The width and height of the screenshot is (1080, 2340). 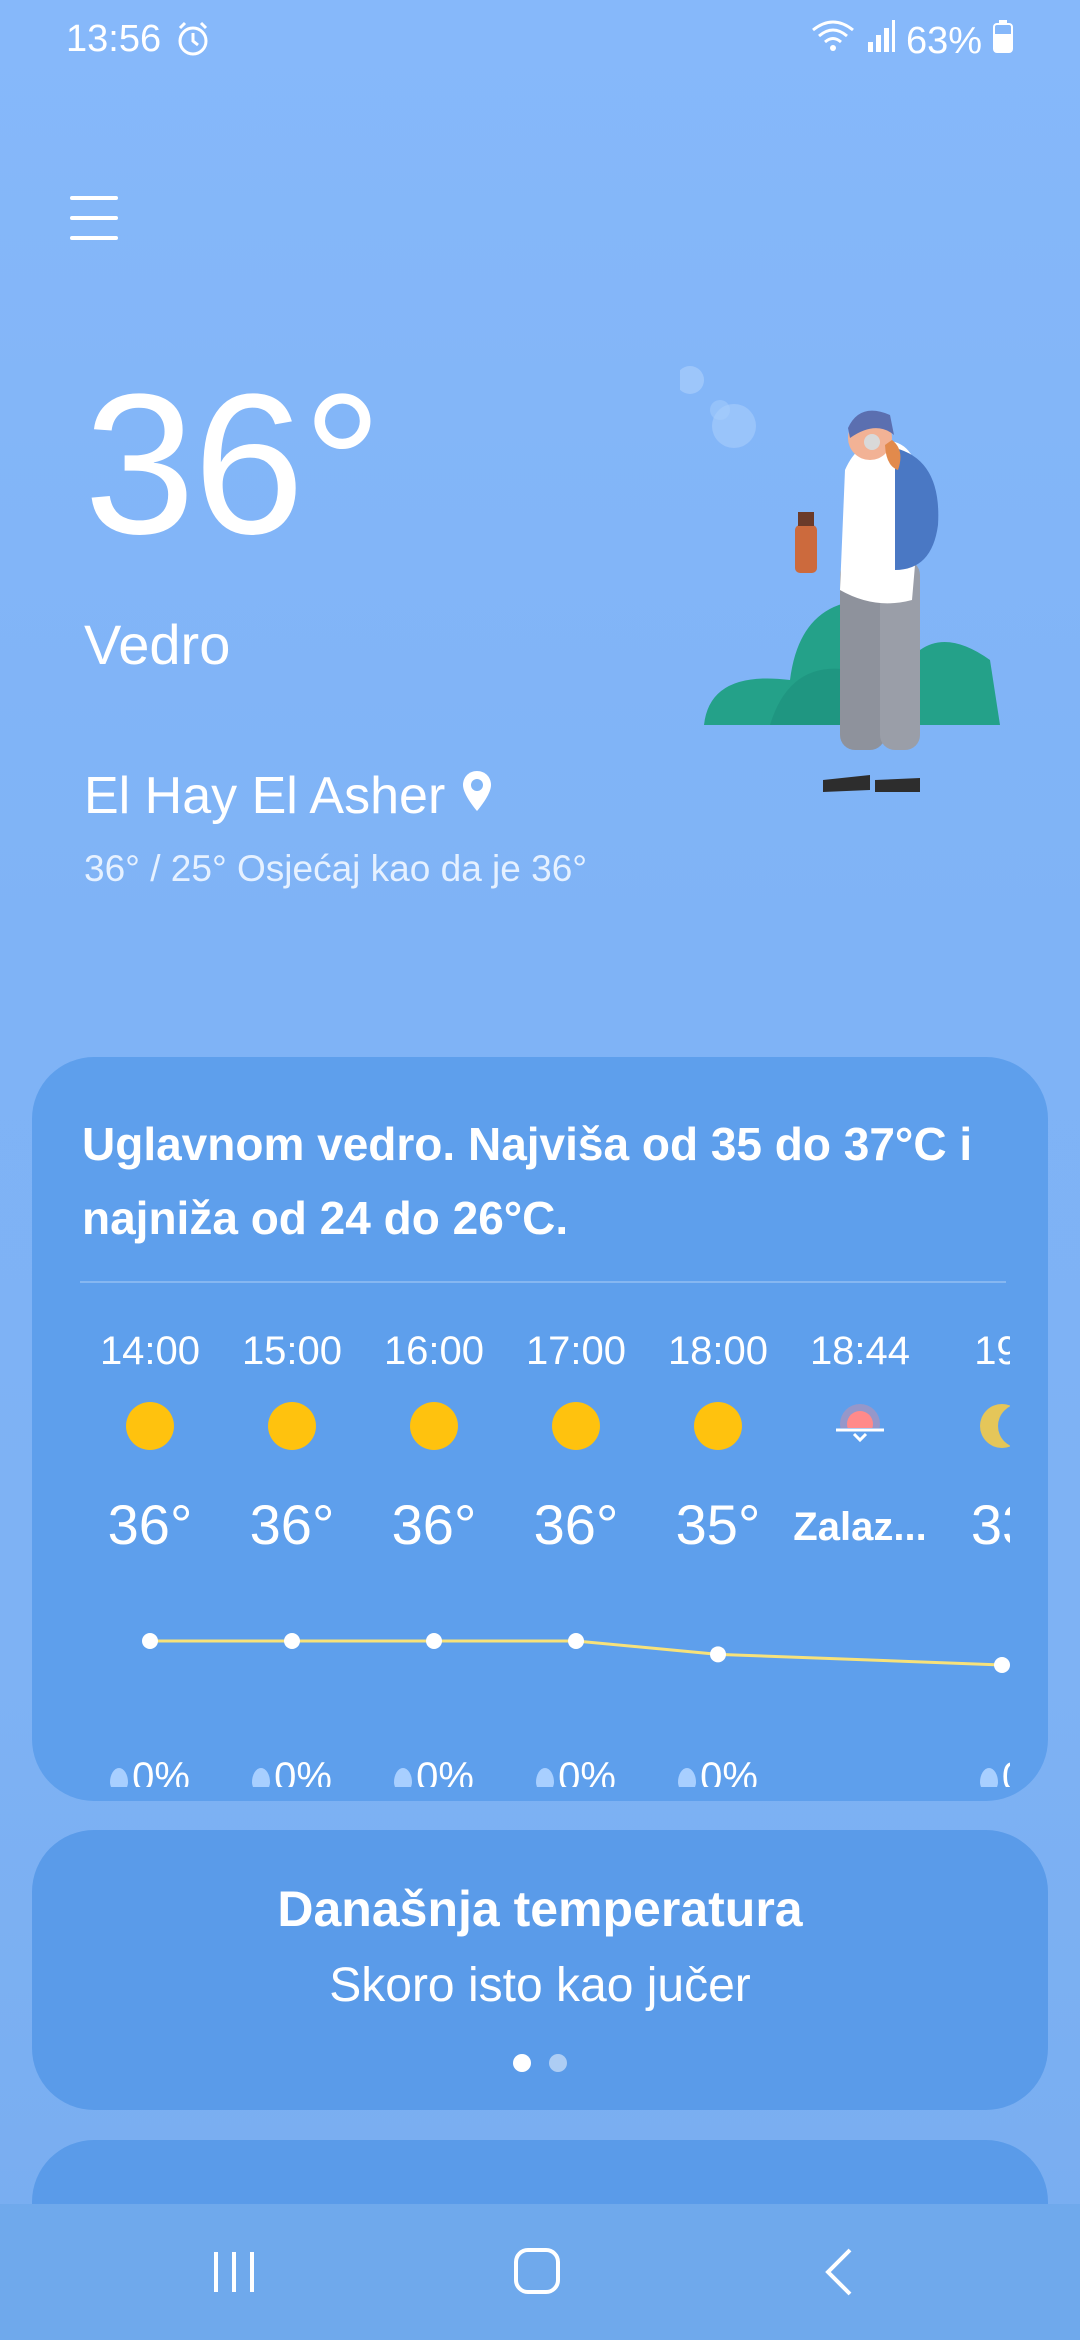 I want to click on battery-level: 63%, so click(x=943, y=40).